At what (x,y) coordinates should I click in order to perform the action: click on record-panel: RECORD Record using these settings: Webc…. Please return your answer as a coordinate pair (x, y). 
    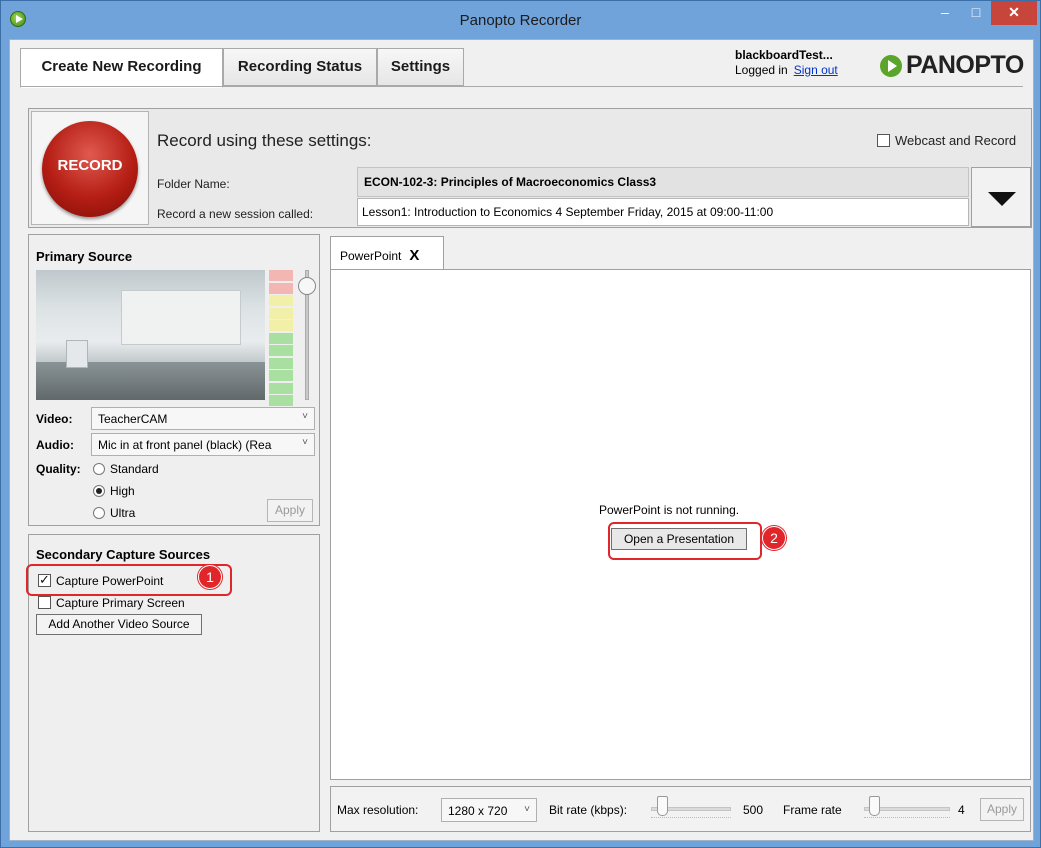
    Looking at the image, I should click on (530, 168).